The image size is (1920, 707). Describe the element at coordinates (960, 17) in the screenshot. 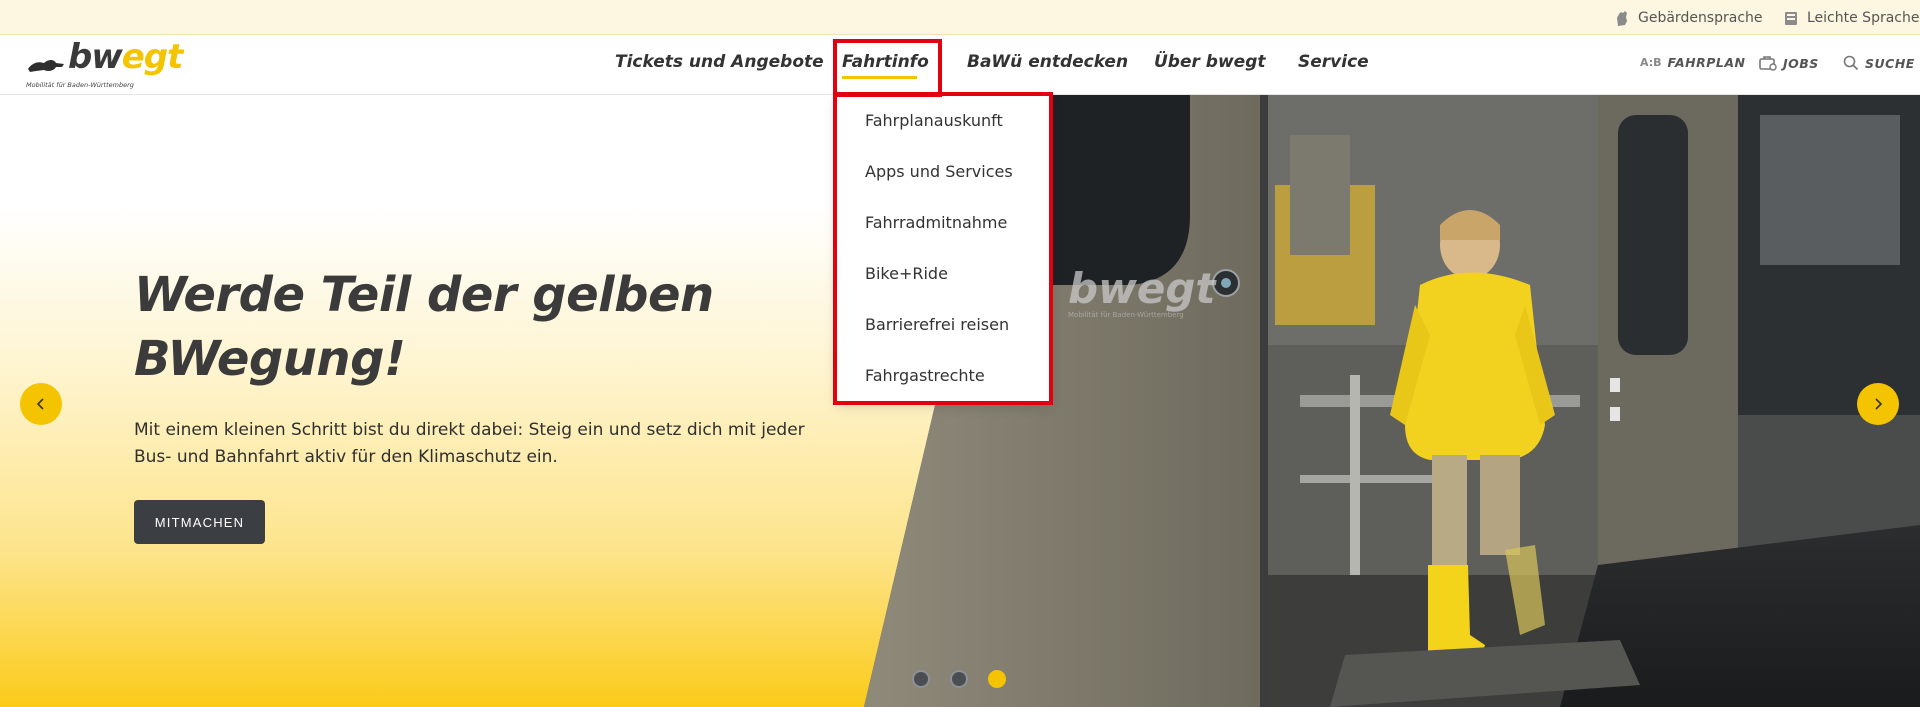

I see `utility-bar: Gebärdensprache Leichte Sprache` at that location.